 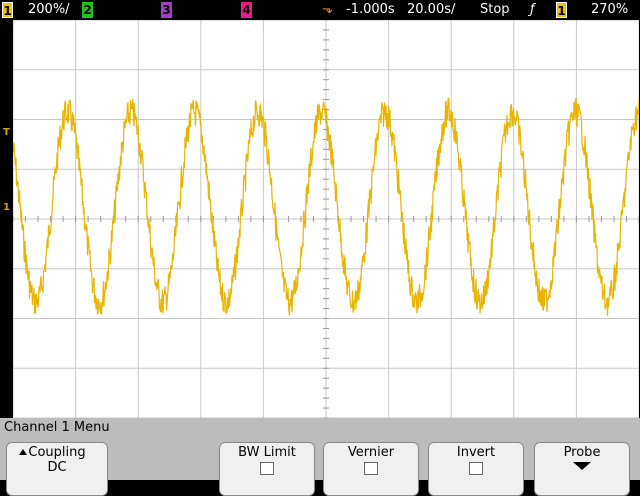 I want to click on trigger-level-marker: T, so click(x=6, y=132).